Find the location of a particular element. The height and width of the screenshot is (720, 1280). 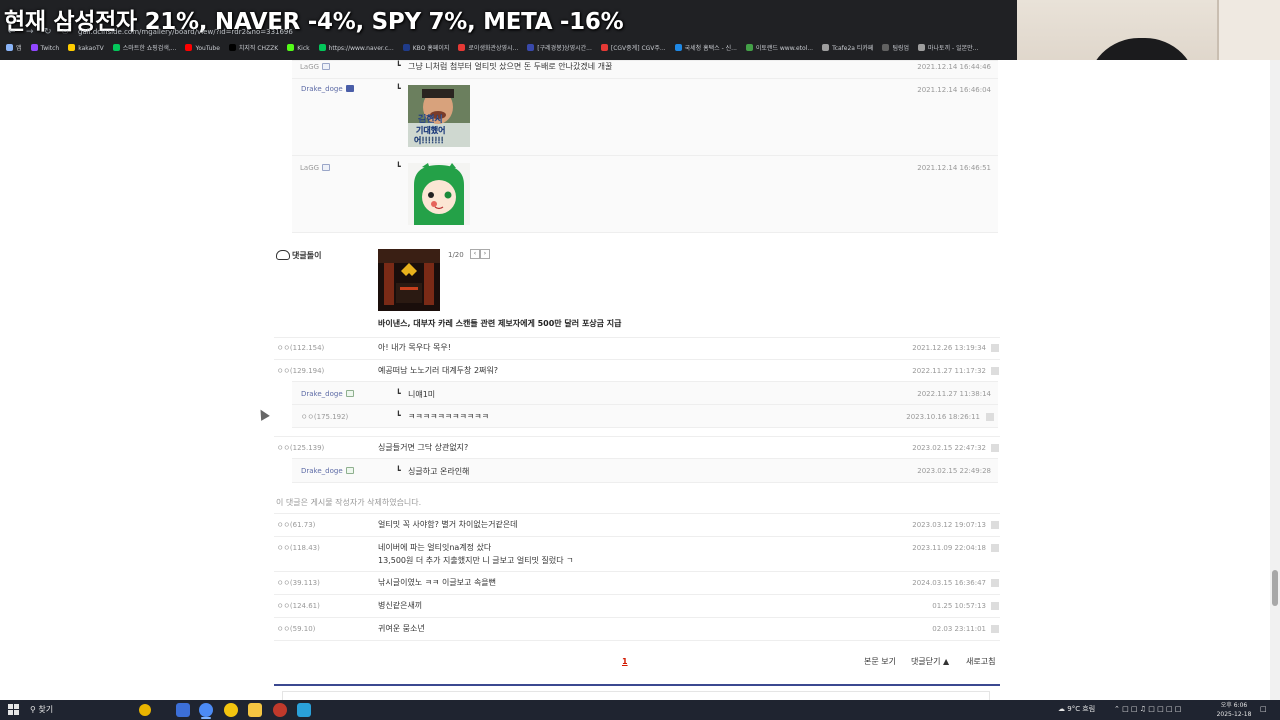

comment-nick: ㅇㅇ(129.194) is located at coordinates (300, 371).